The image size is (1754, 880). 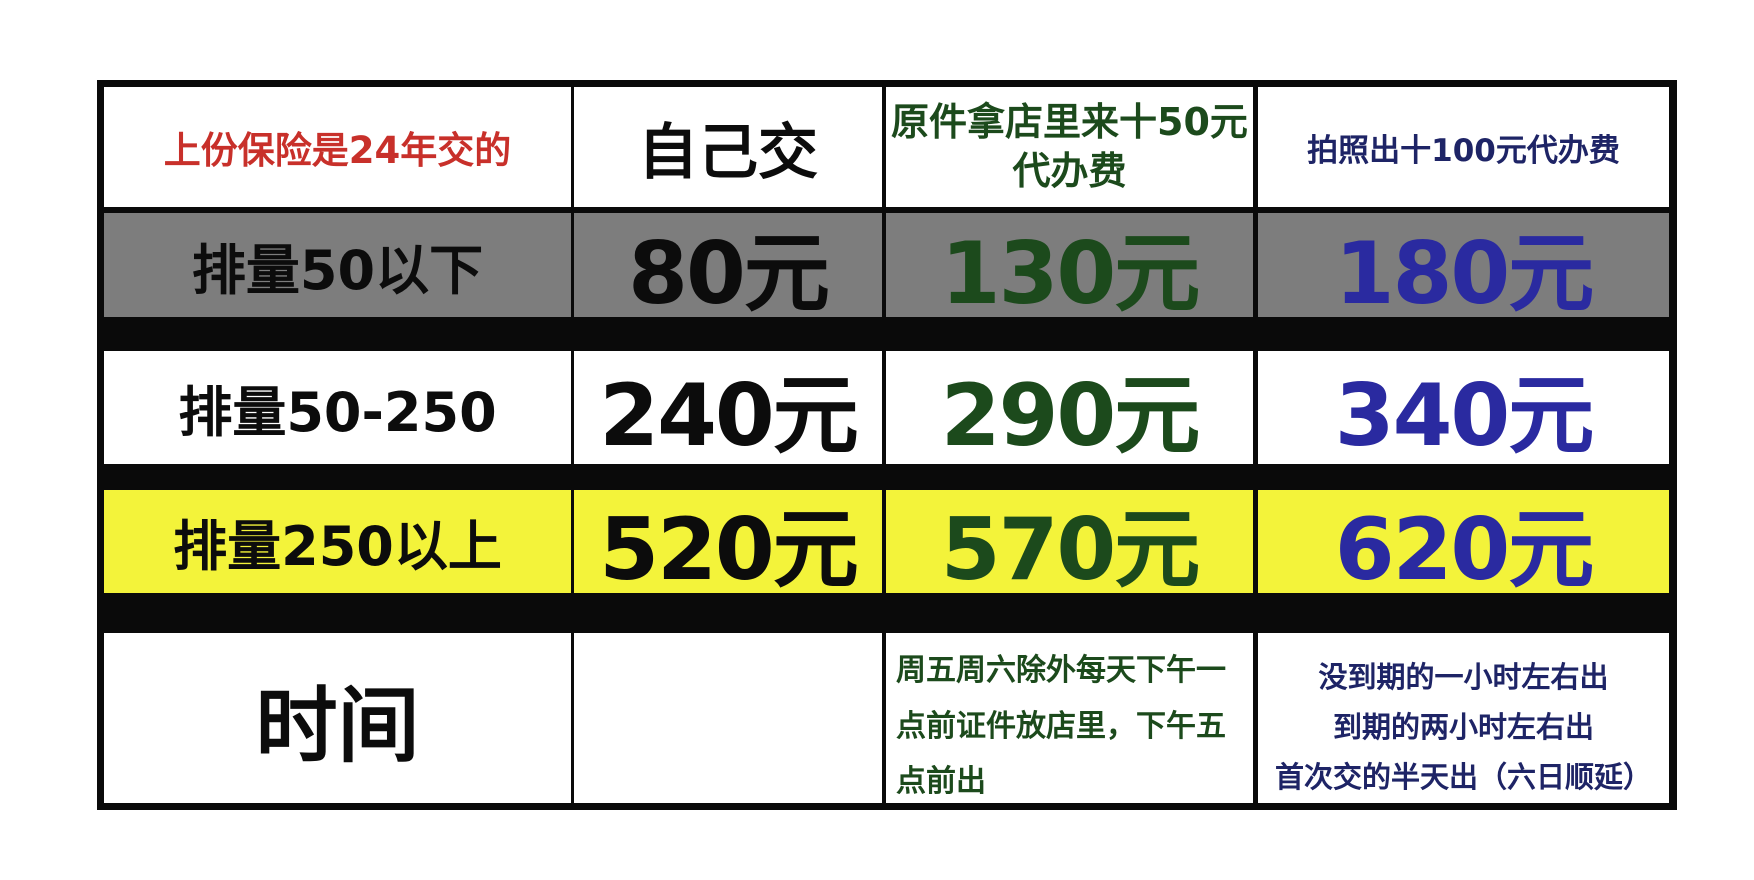 I want to click on price-photo-under-50: 180元, so click(x=1463, y=265).